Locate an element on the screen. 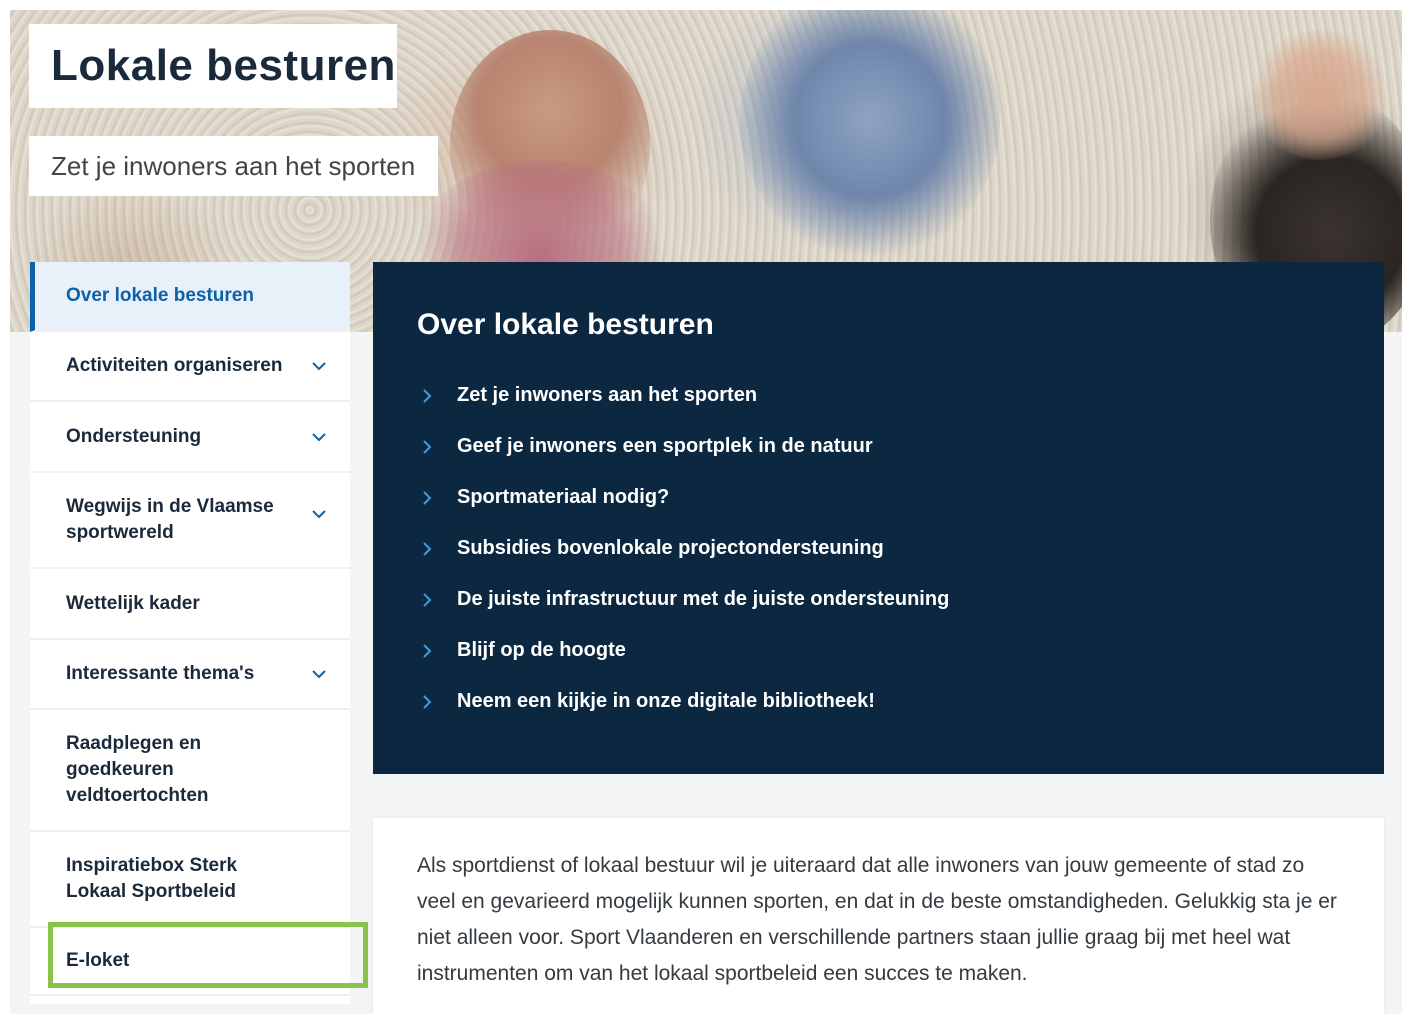 This screenshot has height=1014, width=1402. sidebar-item-label: Wettelijk kader is located at coordinates (133, 603).